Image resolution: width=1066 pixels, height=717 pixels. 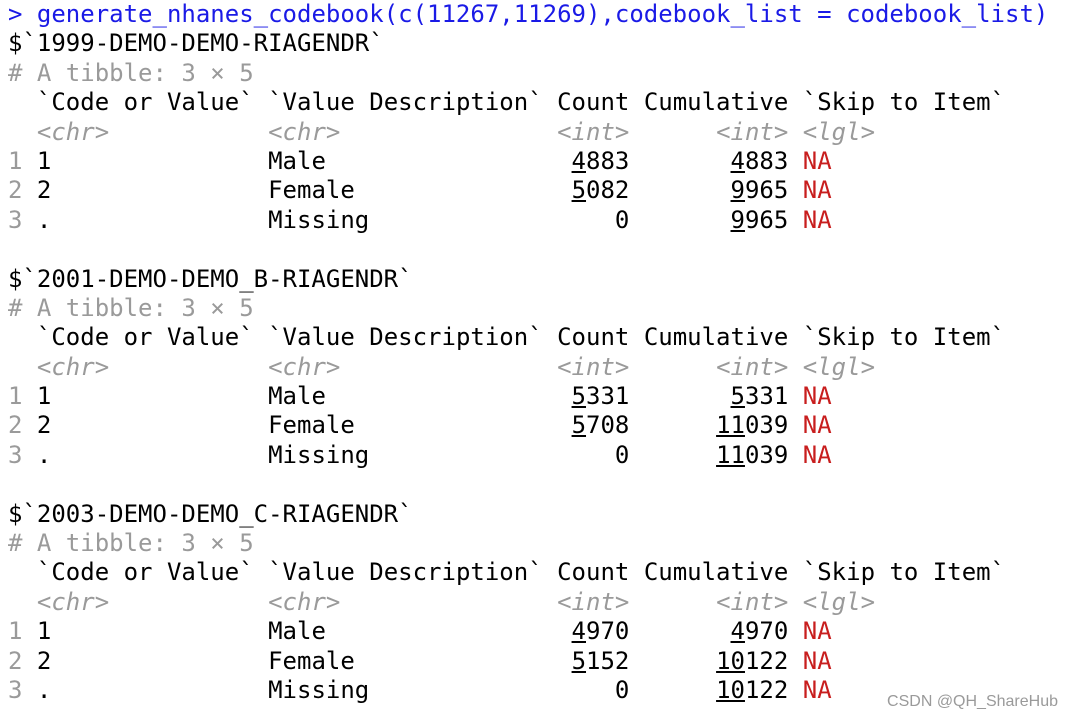 I want to click on table-row: 1 1 Male 4970 4970 NA, so click(x=533, y=631).